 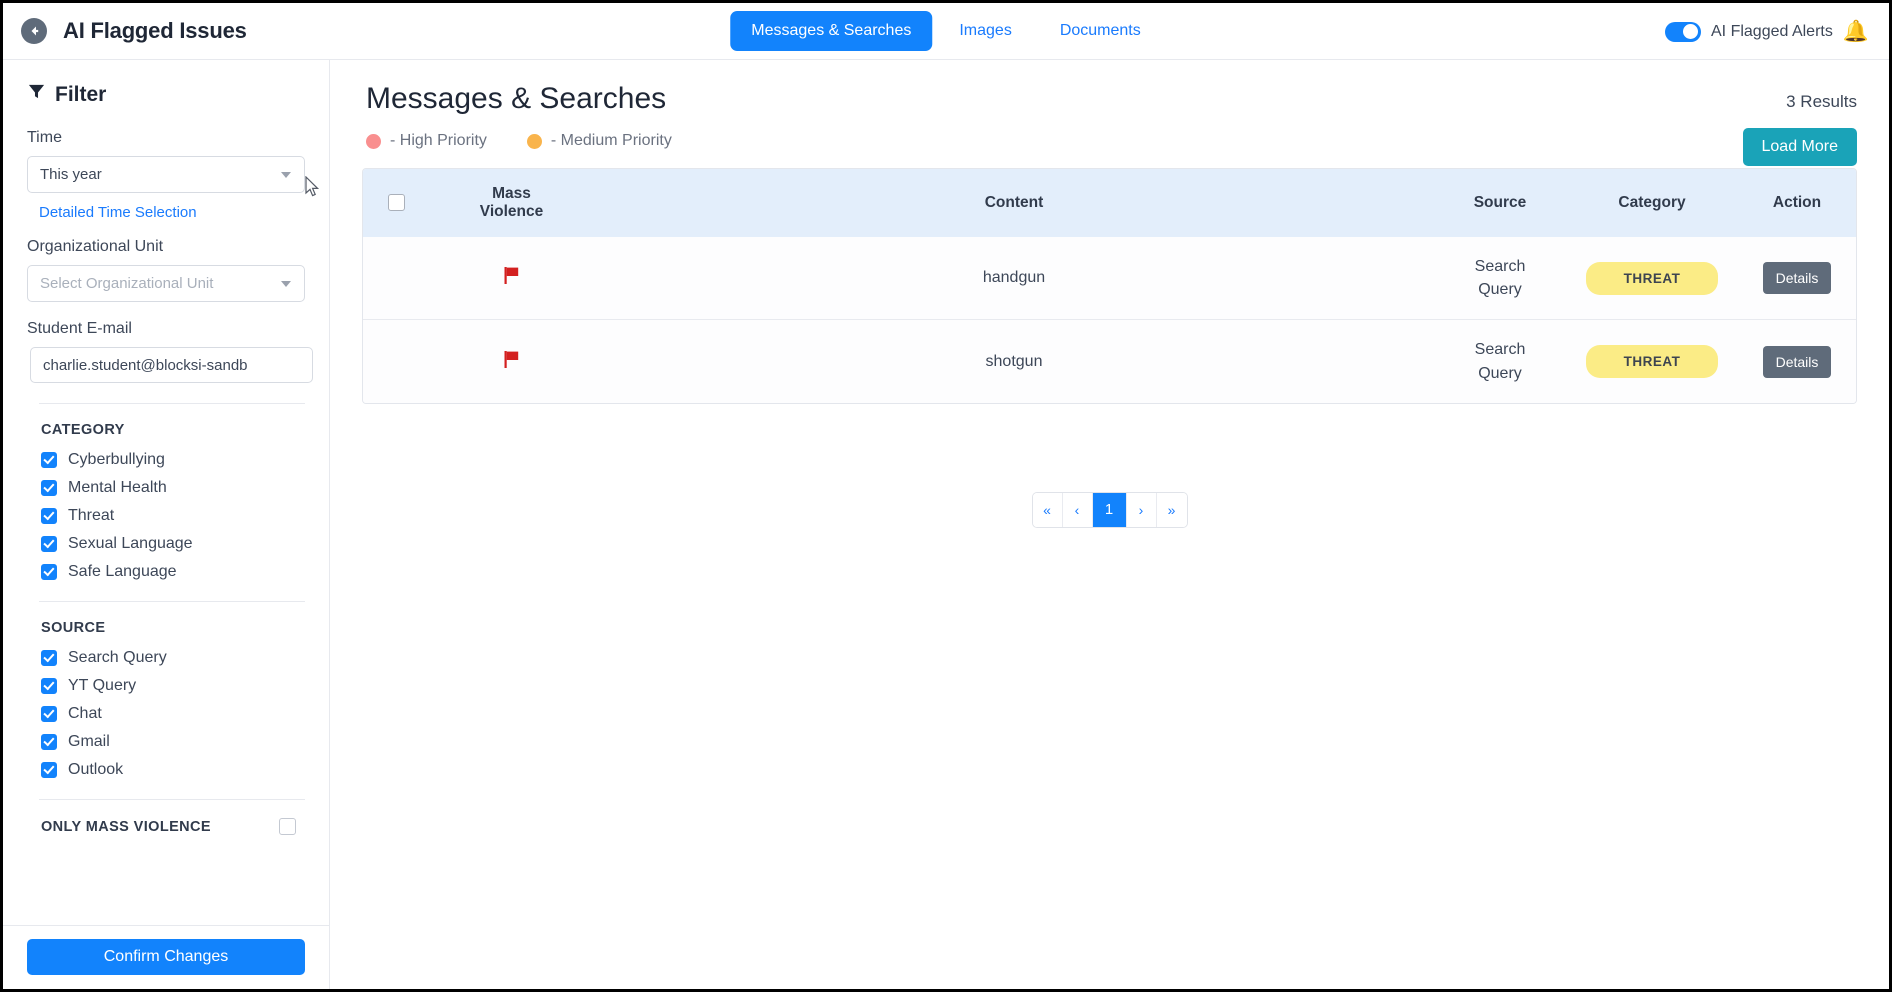 I want to click on back-arrow-icon, so click(x=34, y=31).